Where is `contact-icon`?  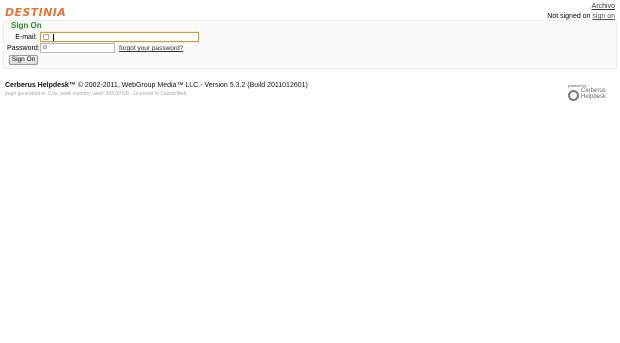 contact-icon is located at coordinates (46, 37).